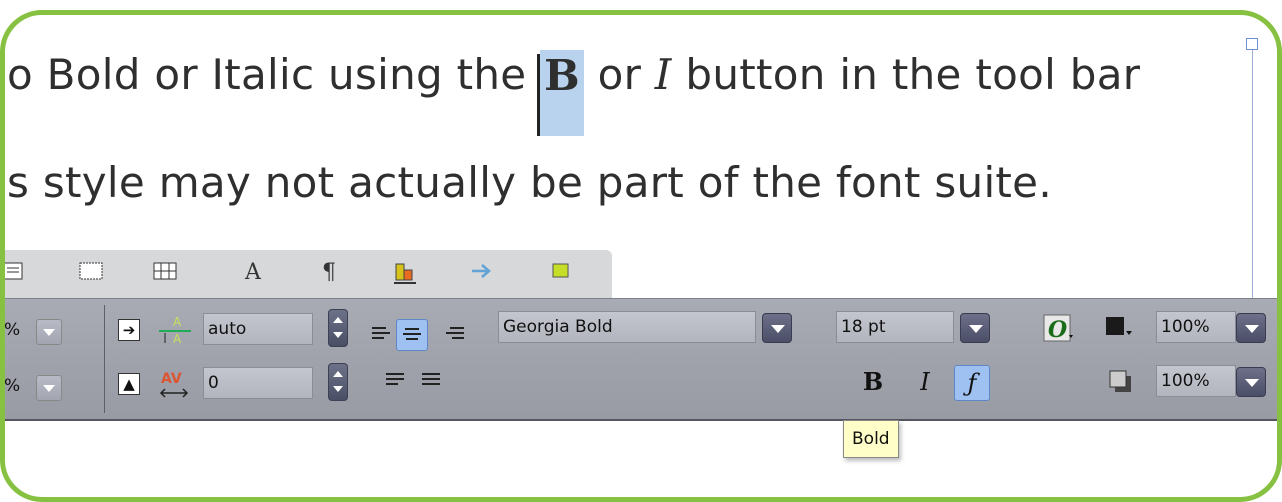 The width and height of the screenshot is (1282, 502). What do you see at coordinates (12, 386) in the screenshot?
I see `left-percent-bottom: %` at bounding box center [12, 386].